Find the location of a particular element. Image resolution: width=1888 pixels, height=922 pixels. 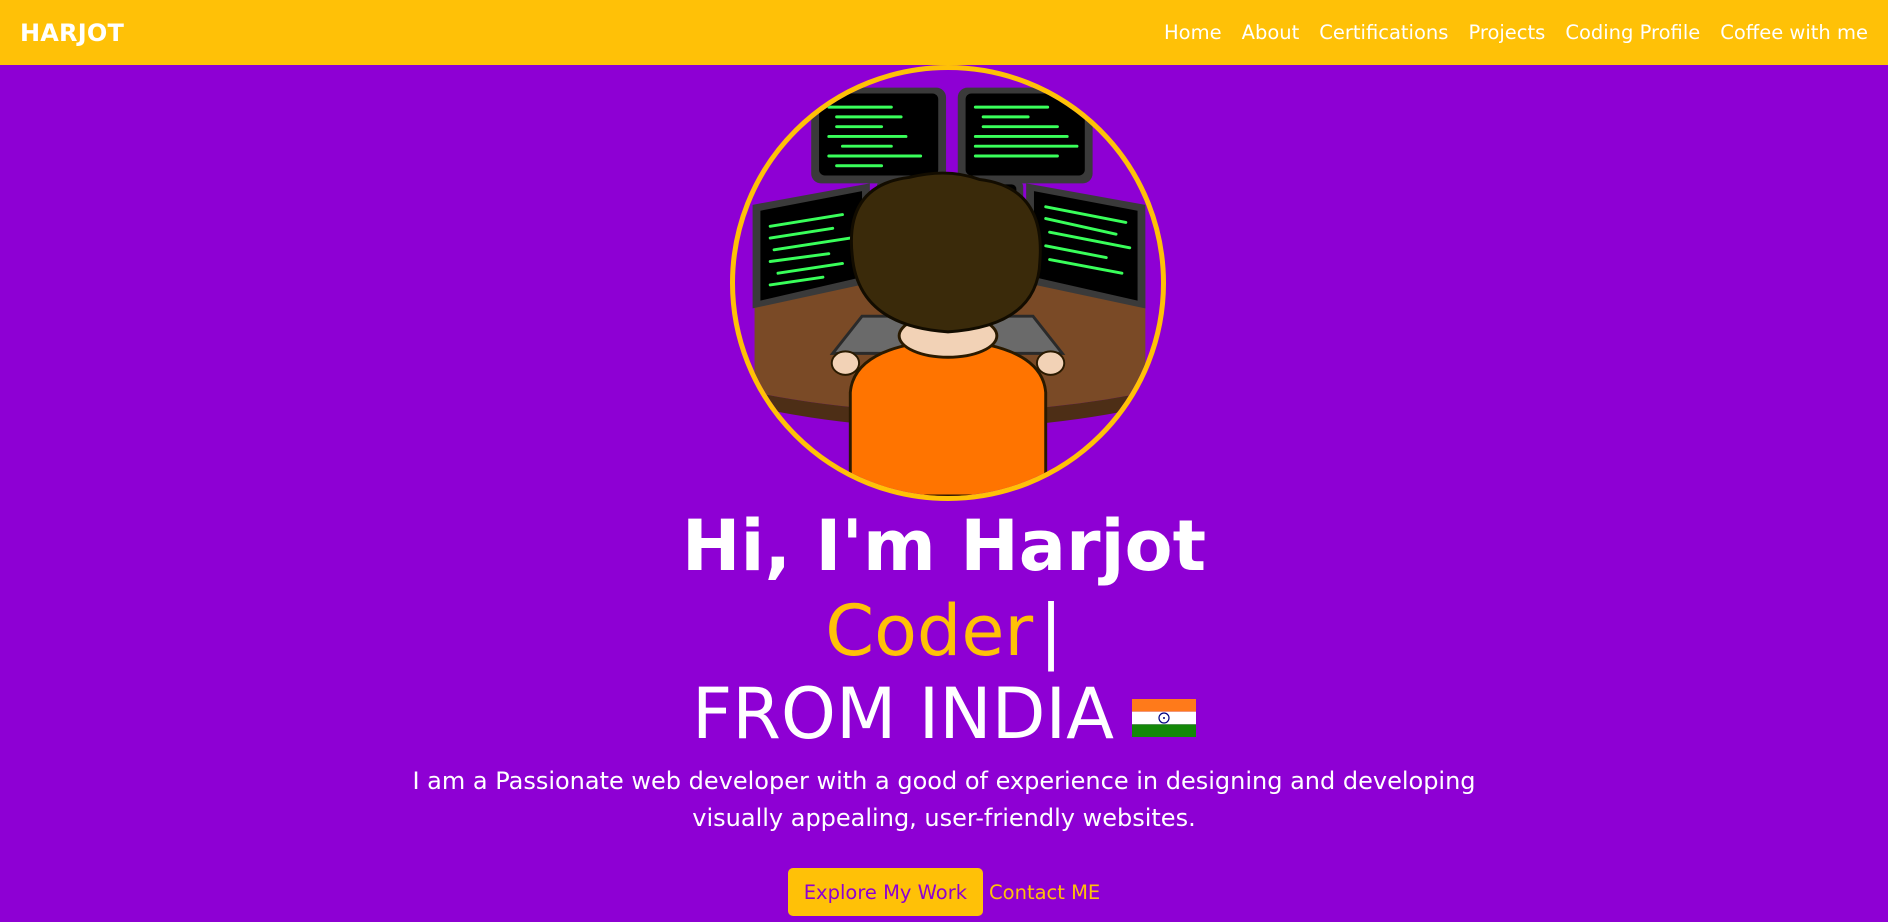

avatar is located at coordinates (948, 283).